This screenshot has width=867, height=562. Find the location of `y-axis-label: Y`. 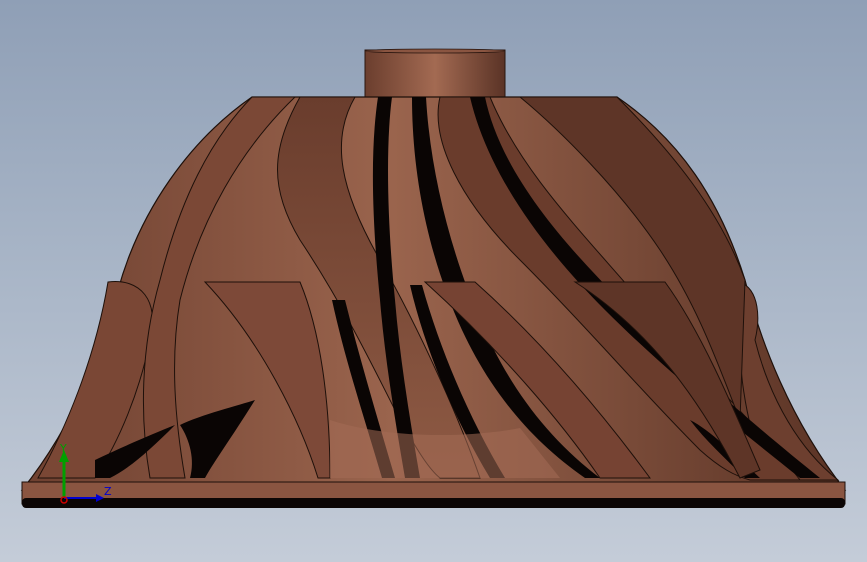

y-axis-label: Y is located at coordinates (63, 448).